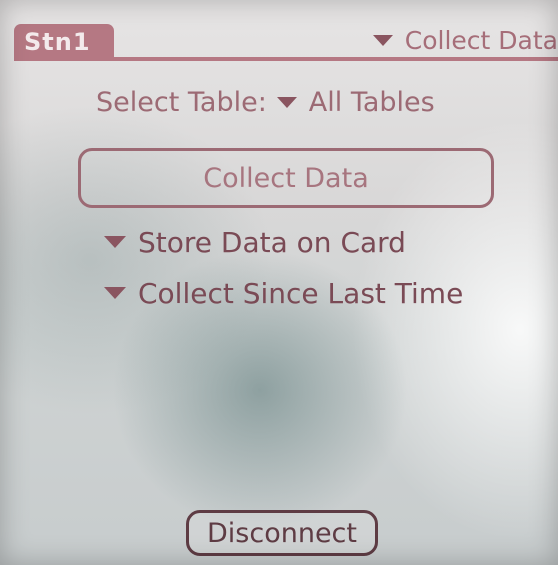 The width and height of the screenshot is (558, 565). I want to click on collect-since-popup: Collect Since Last Time, so click(283, 293).